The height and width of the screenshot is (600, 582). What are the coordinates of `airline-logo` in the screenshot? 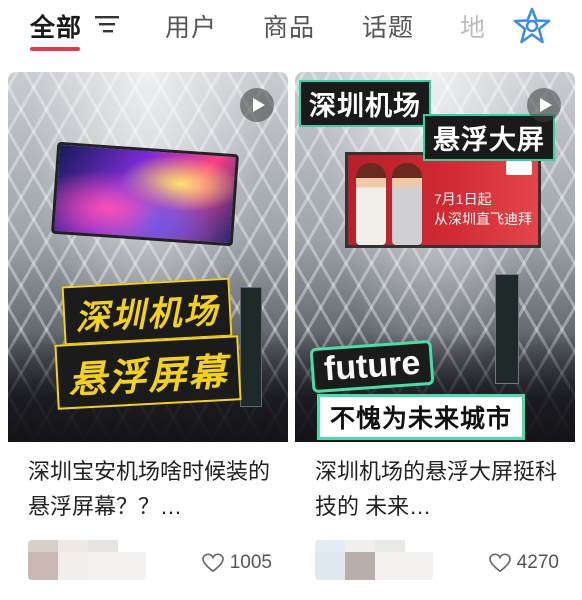 It's located at (519, 168).